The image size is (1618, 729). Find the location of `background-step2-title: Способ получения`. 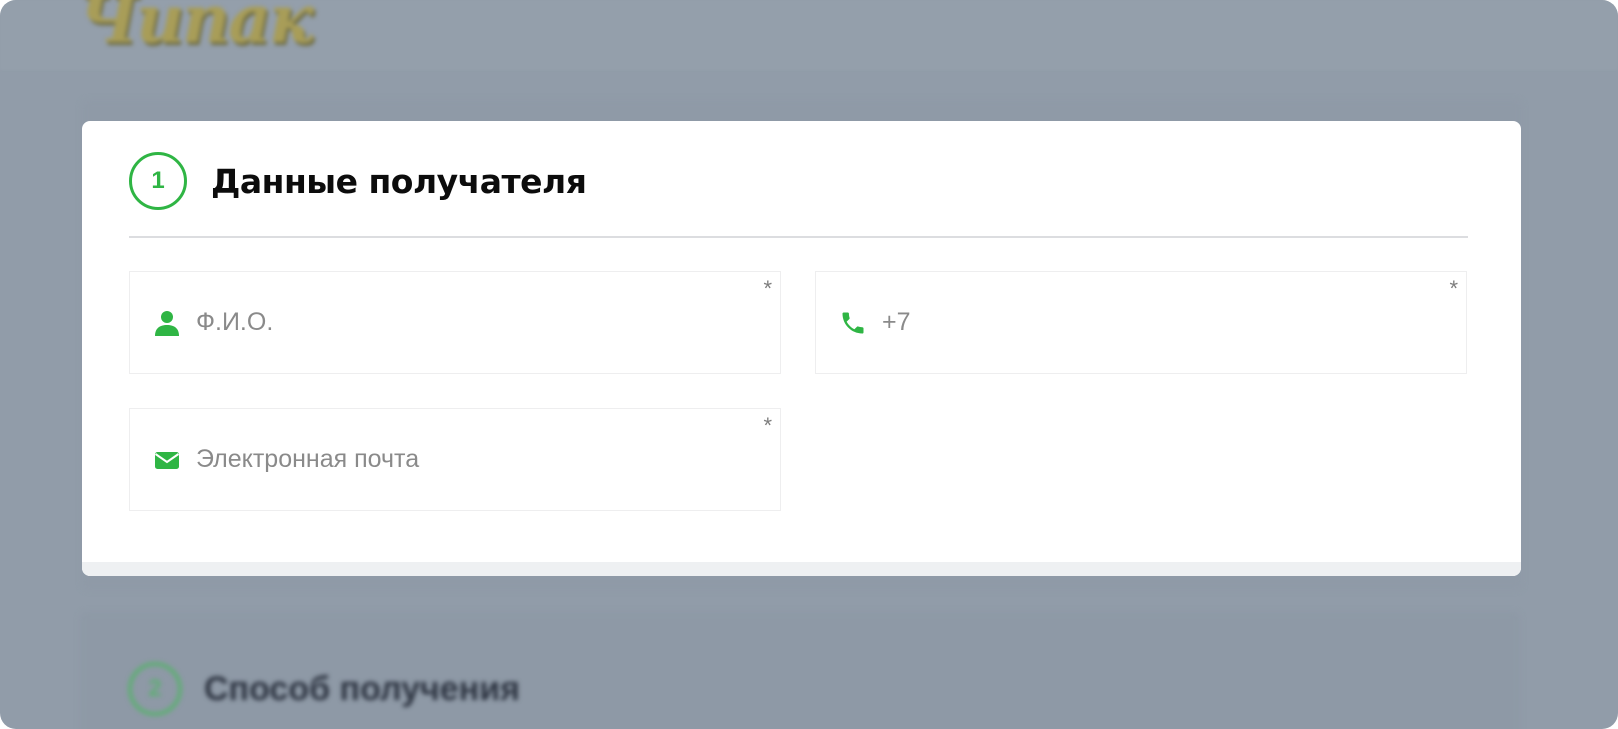

background-step2-title: Способ получения is located at coordinates (362, 688).